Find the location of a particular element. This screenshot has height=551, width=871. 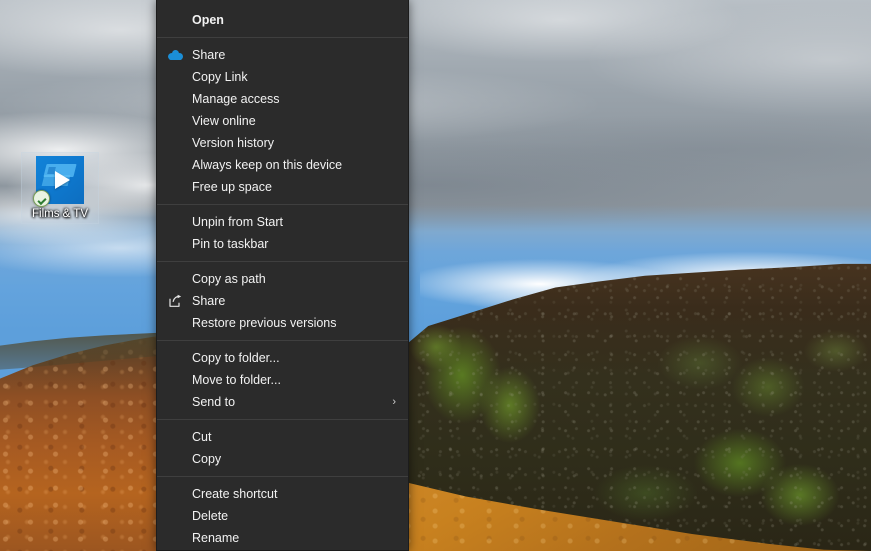

context-menu-item-label: Send to is located at coordinates (214, 402).